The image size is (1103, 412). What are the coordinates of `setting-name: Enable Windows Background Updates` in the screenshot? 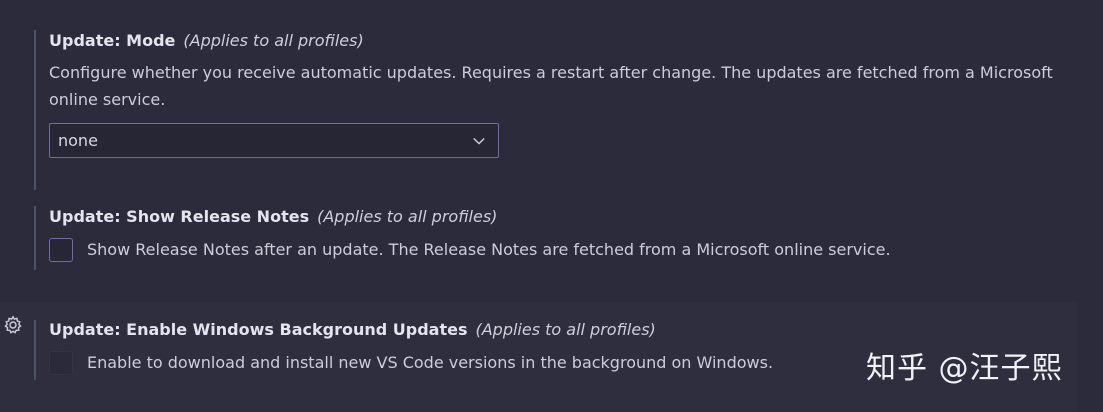 It's located at (297, 329).